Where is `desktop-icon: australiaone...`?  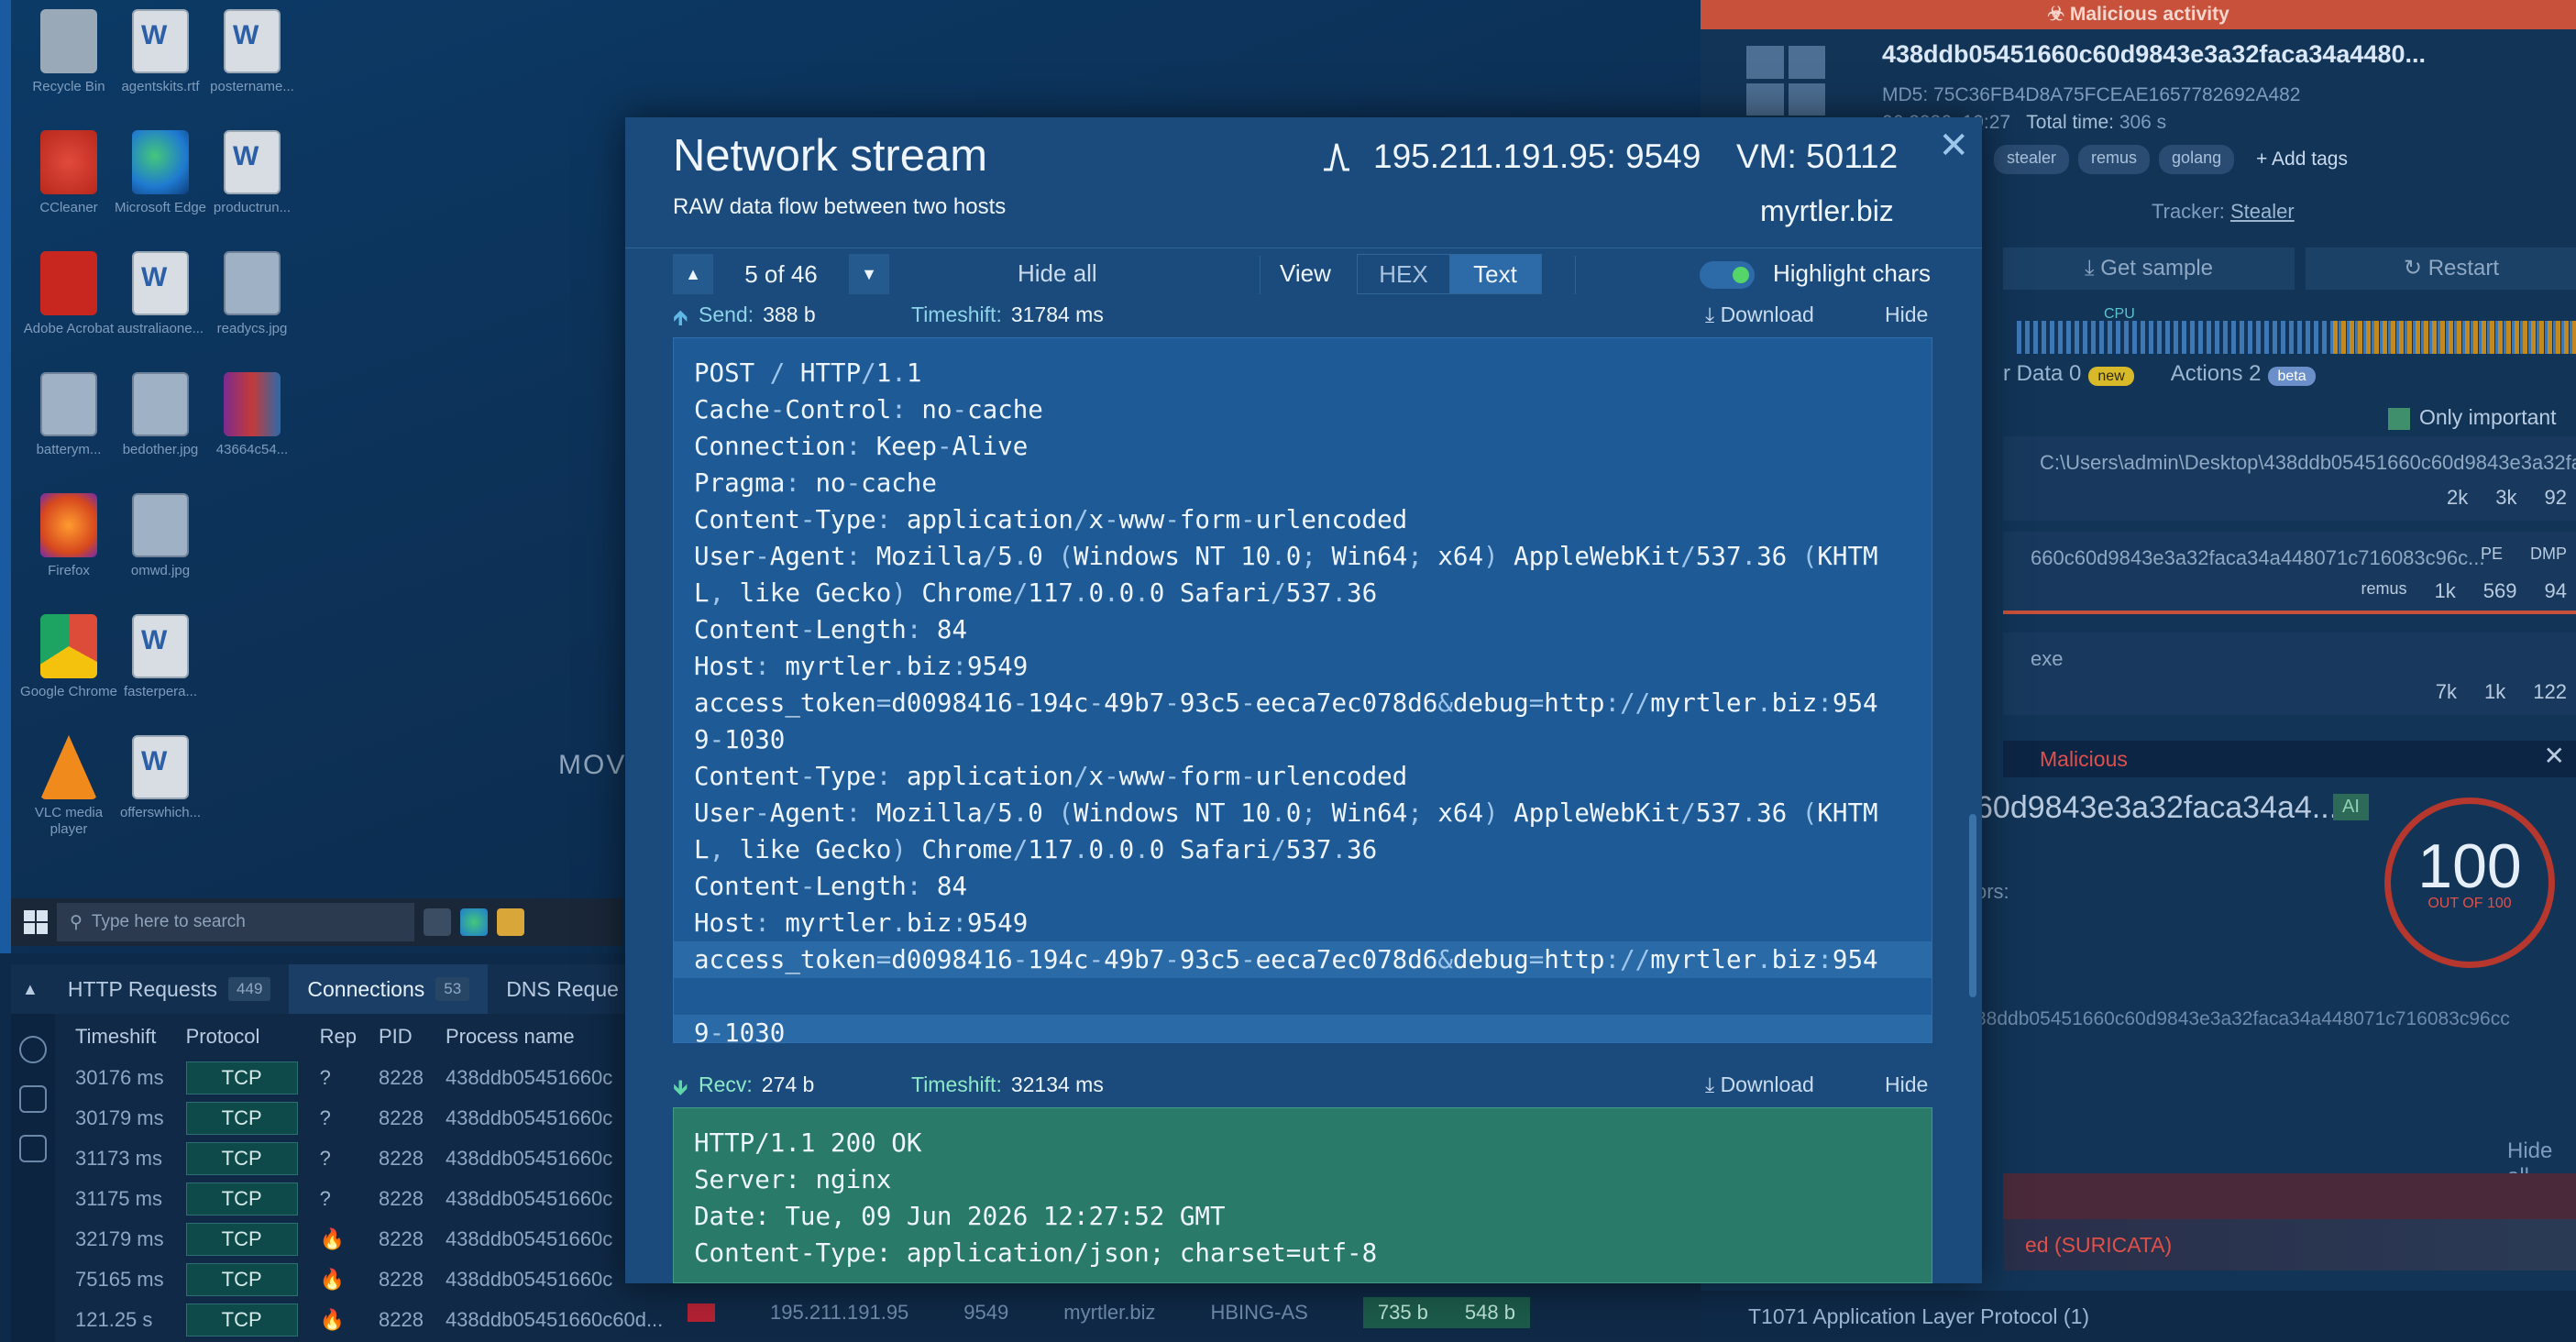
desktop-icon: australiaone... is located at coordinates (161, 294).